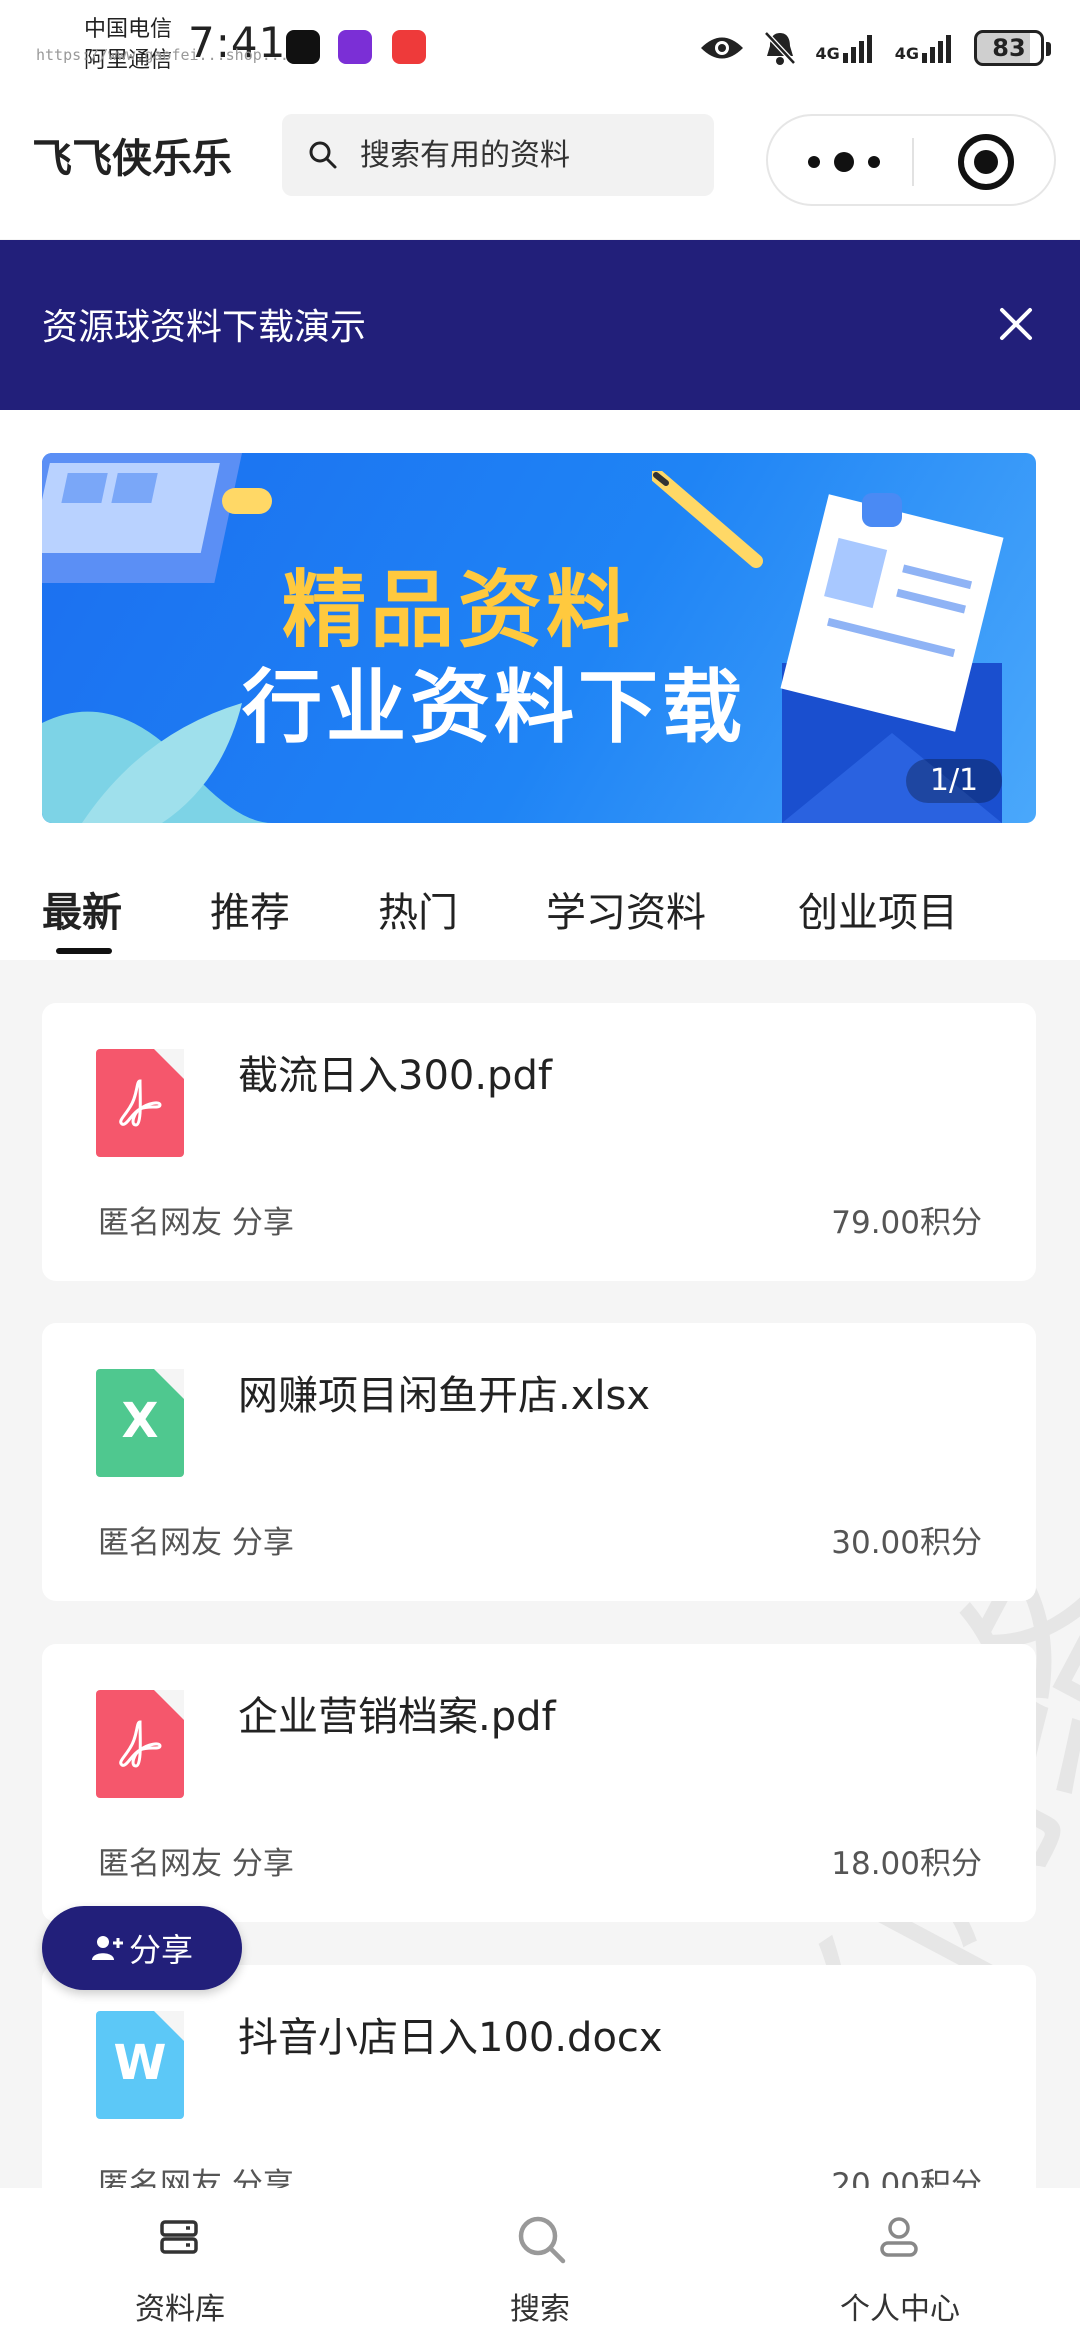  I want to click on signal-1: 4G, so click(845, 48).